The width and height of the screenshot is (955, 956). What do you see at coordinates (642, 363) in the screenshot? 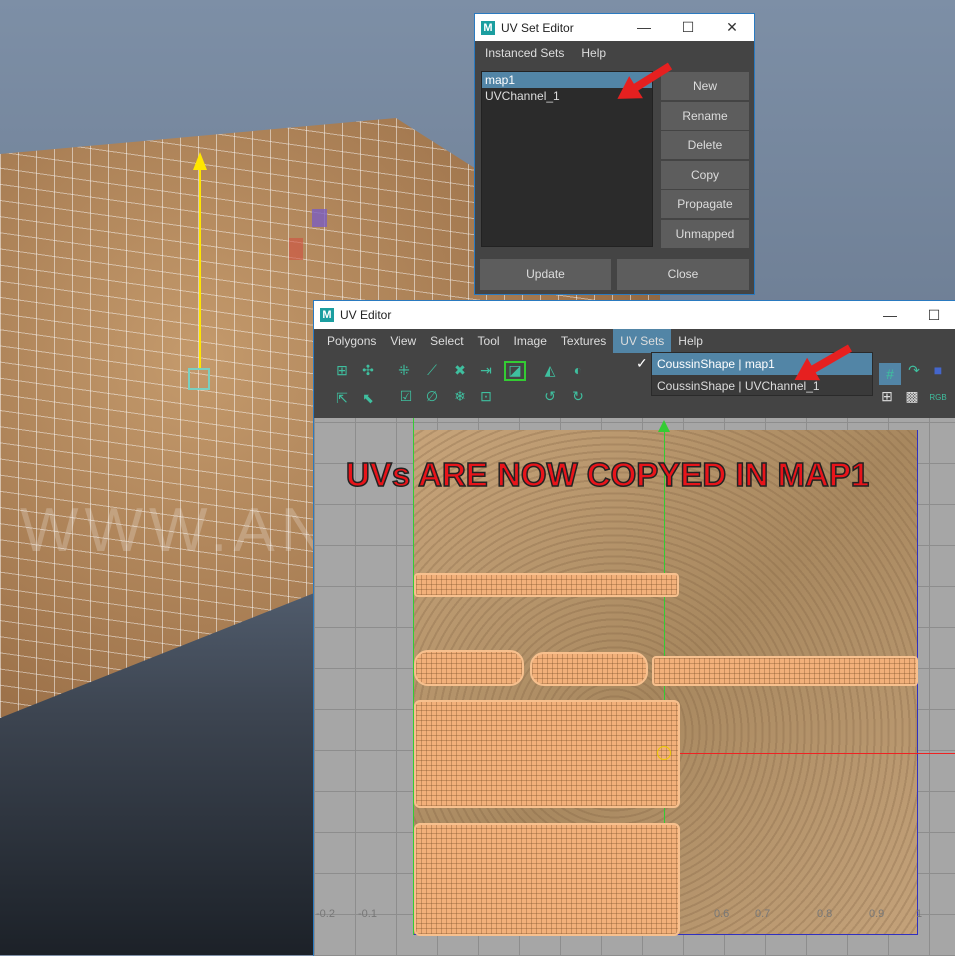
I see `check-icon: ✓` at bounding box center [642, 363].